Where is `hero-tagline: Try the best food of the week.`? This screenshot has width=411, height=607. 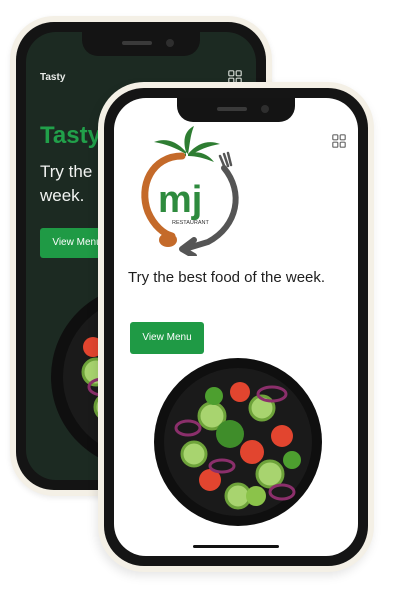
hero-tagline: Try the best food of the week. is located at coordinates (227, 277).